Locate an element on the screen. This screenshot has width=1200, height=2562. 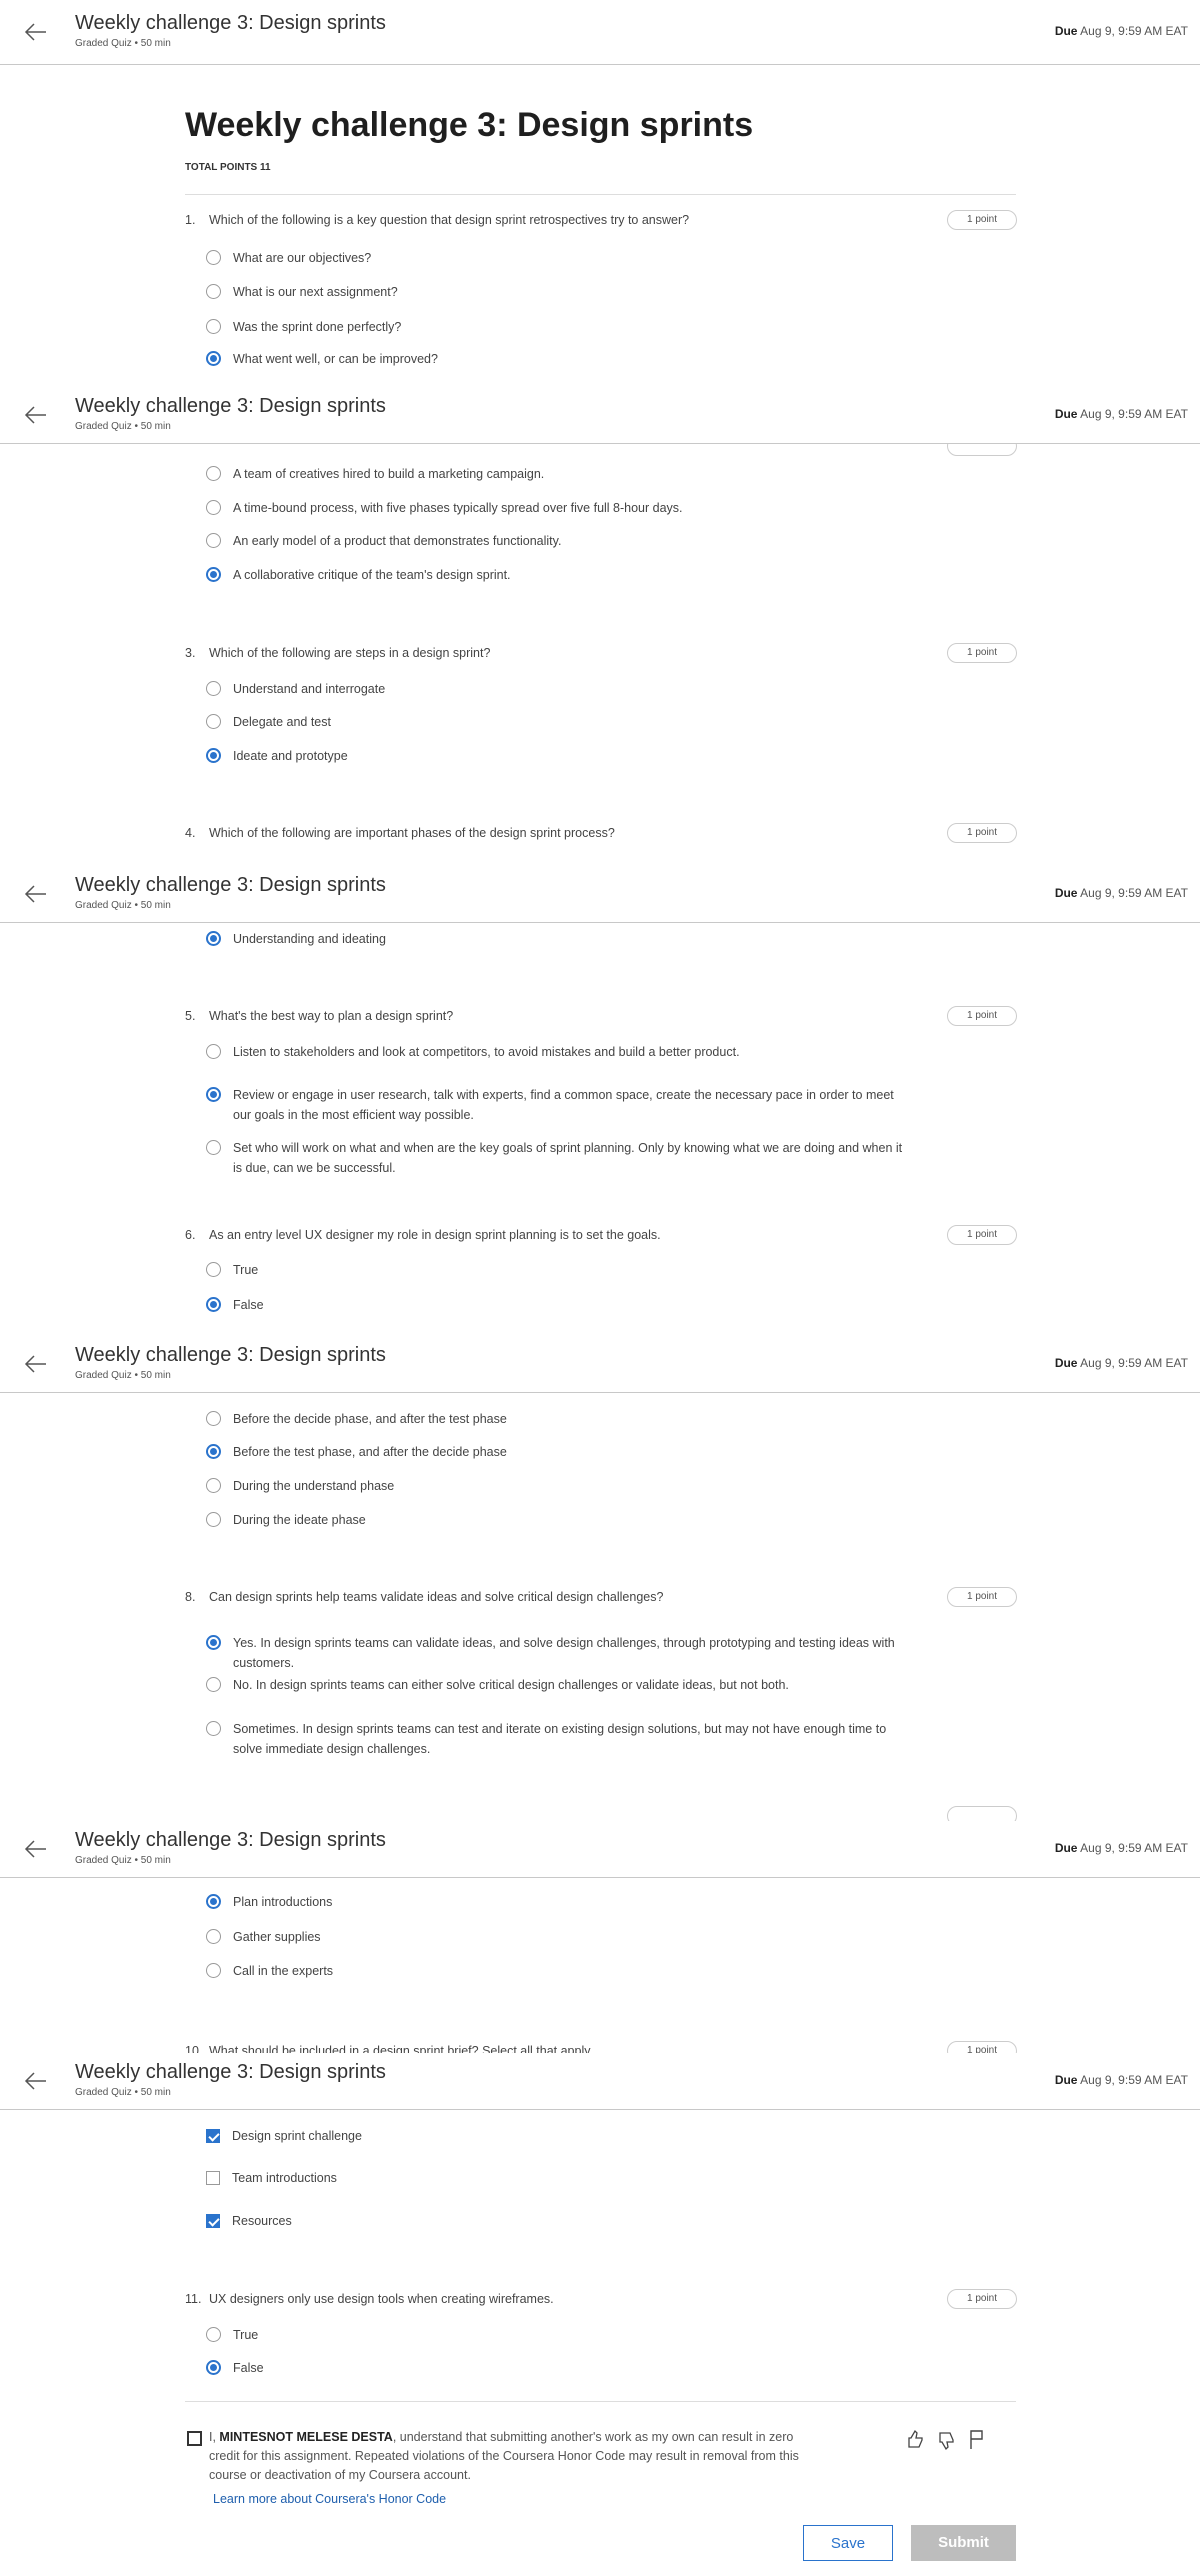
thumbs-down-icon is located at coordinates (946, 2443).